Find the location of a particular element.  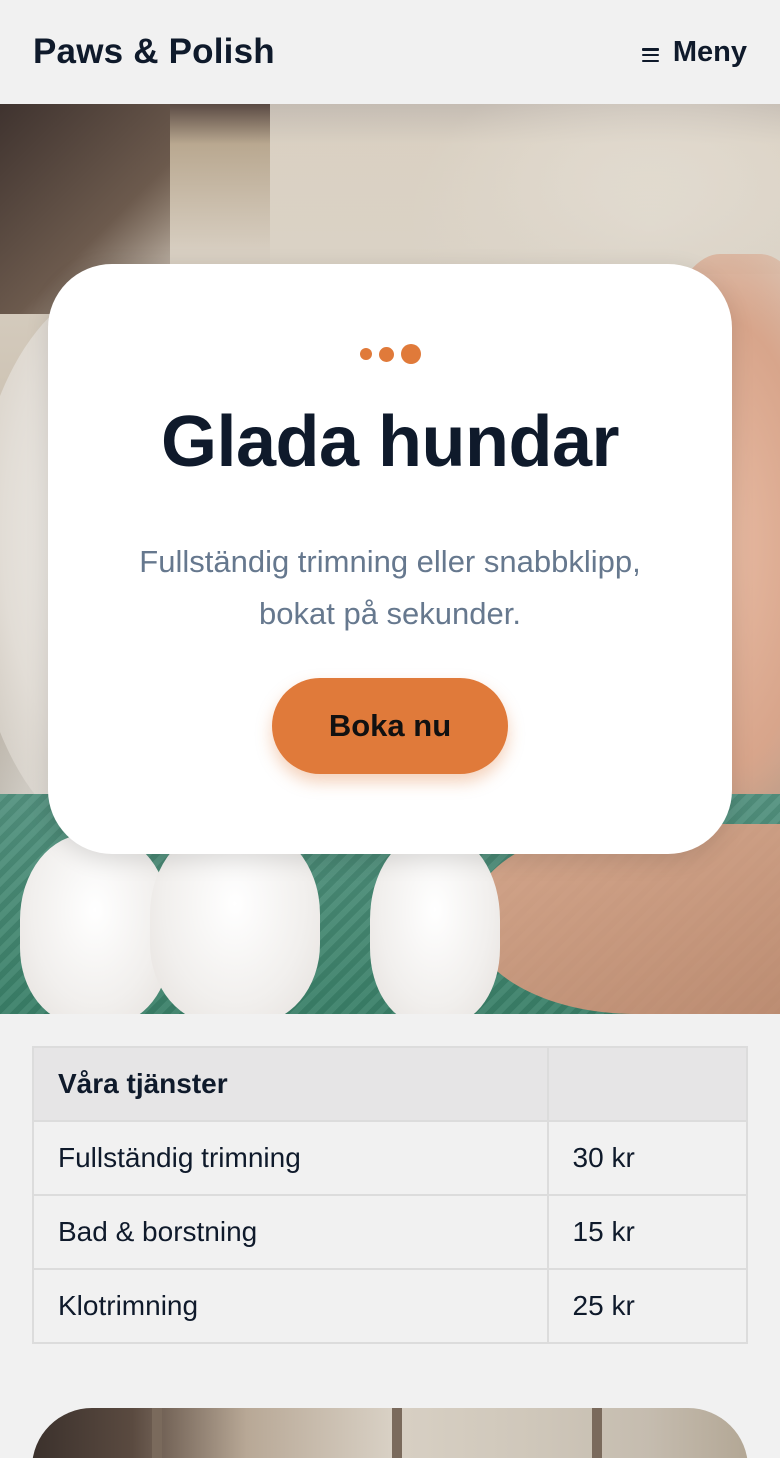

hamburger-icon is located at coordinates (650, 55).